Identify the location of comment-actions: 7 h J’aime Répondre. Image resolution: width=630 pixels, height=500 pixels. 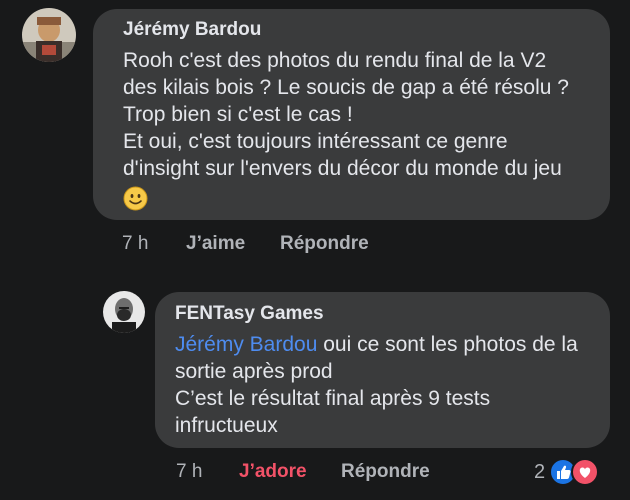
(315, 245).